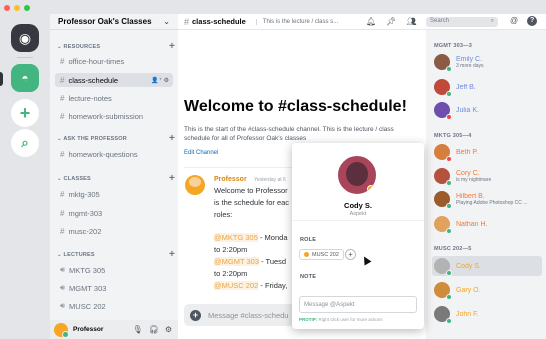 The image size is (546, 339). What do you see at coordinates (195, 315) in the screenshot?
I see `upload-plus-icon: +` at bounding box center [195, 315].